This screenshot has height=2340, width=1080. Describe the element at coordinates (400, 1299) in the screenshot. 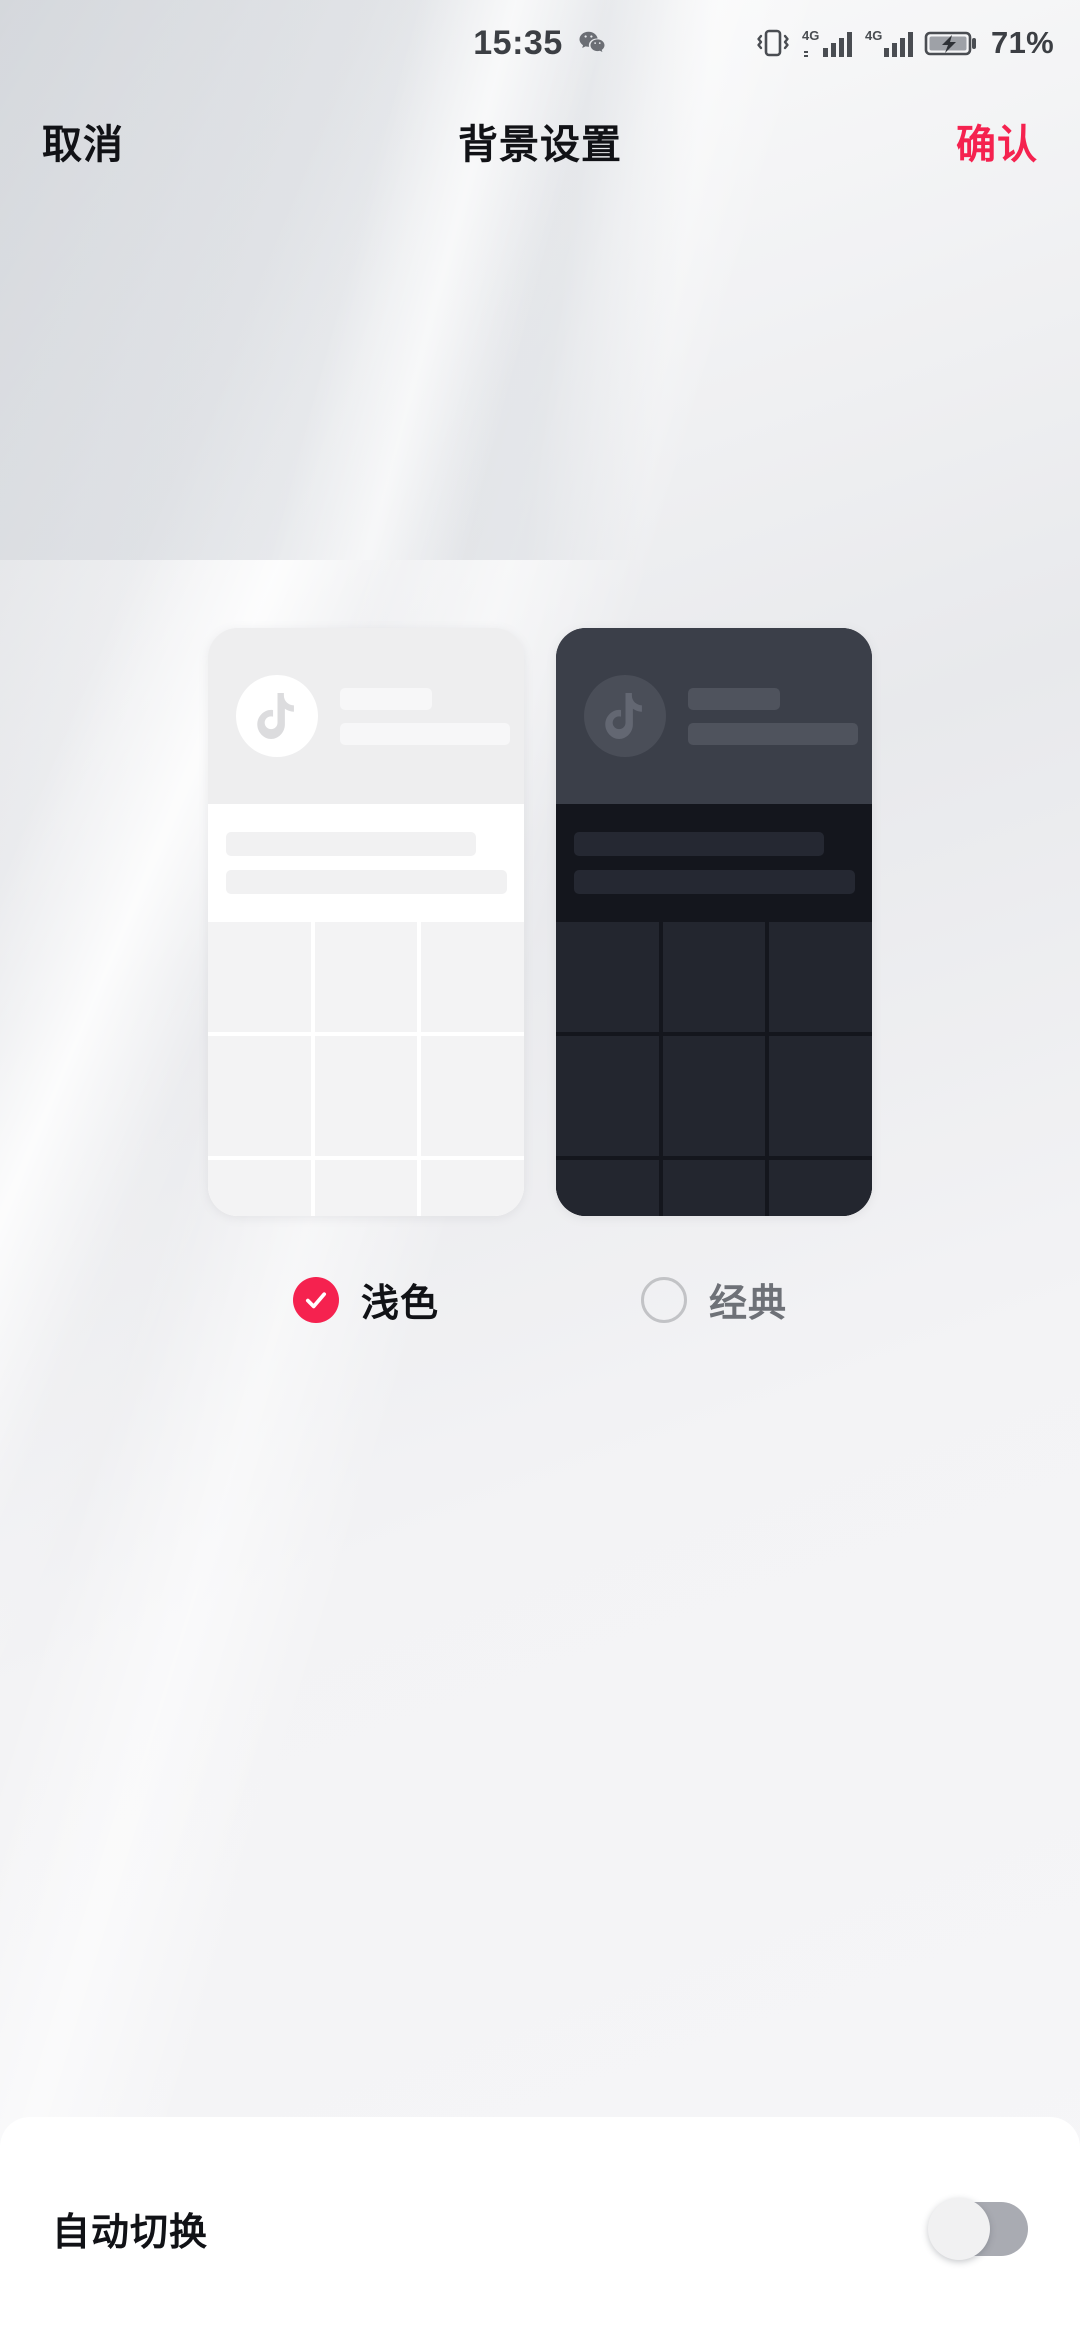

I see `theme-label-light: 浅色` at that location.